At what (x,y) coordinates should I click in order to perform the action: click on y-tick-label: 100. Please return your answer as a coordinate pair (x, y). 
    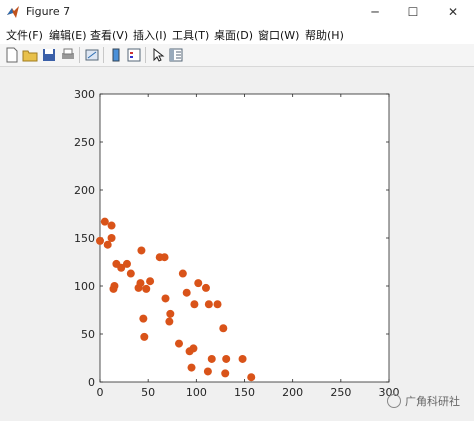
    Looking at the image, I should click on (84, 286).